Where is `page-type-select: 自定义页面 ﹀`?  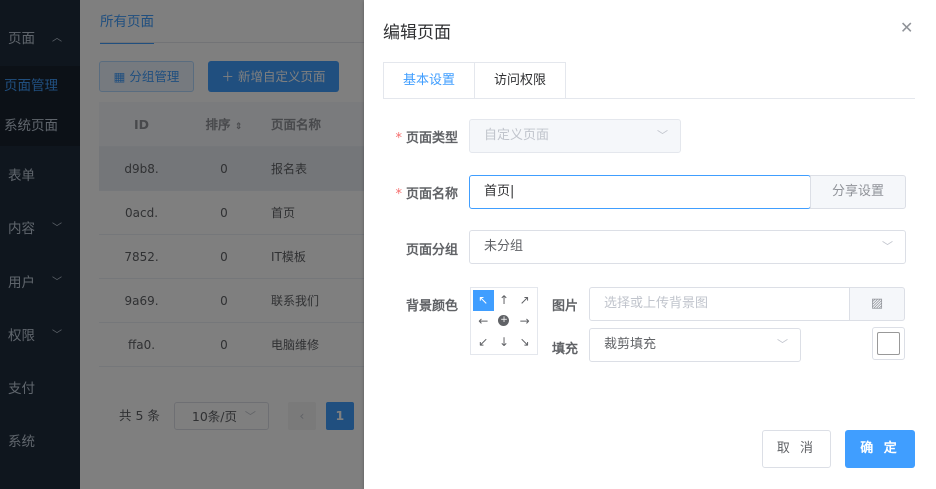 page-type-select: 自定义页面 ﹀ is located at coordinates (575, 136).